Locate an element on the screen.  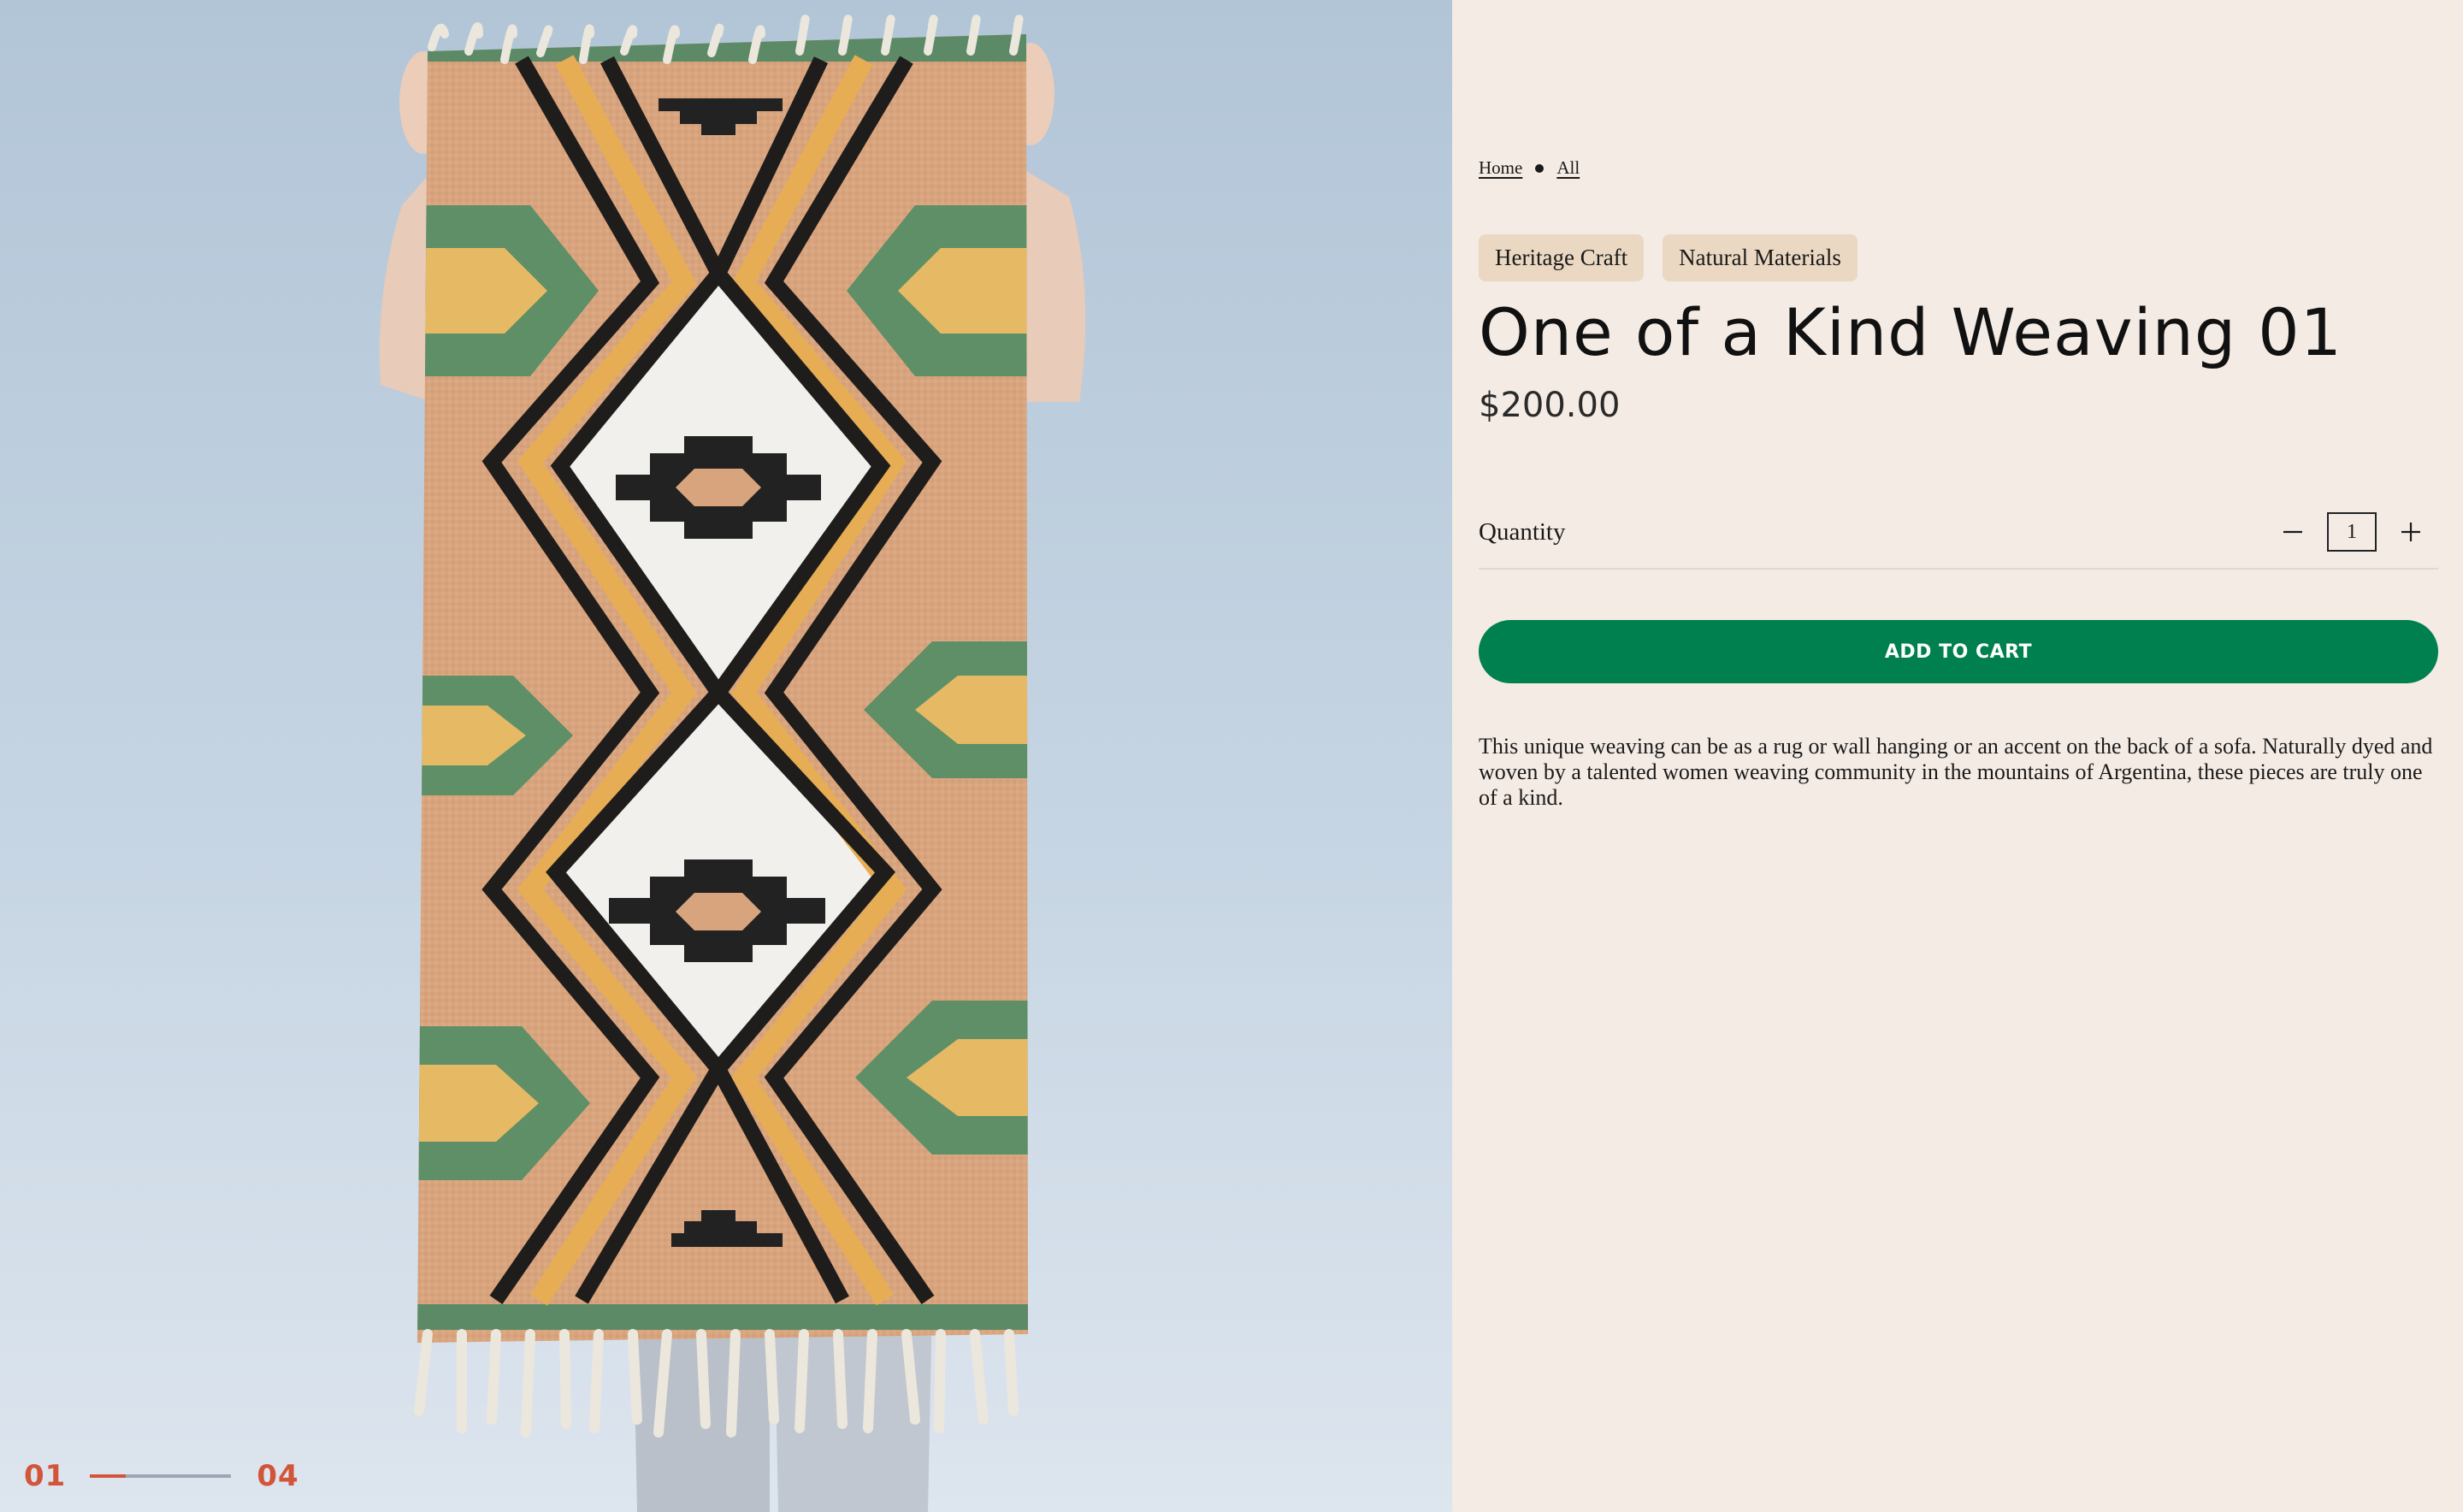
breadcrumb-home-link: Home is located at coordinates (1500, 168).